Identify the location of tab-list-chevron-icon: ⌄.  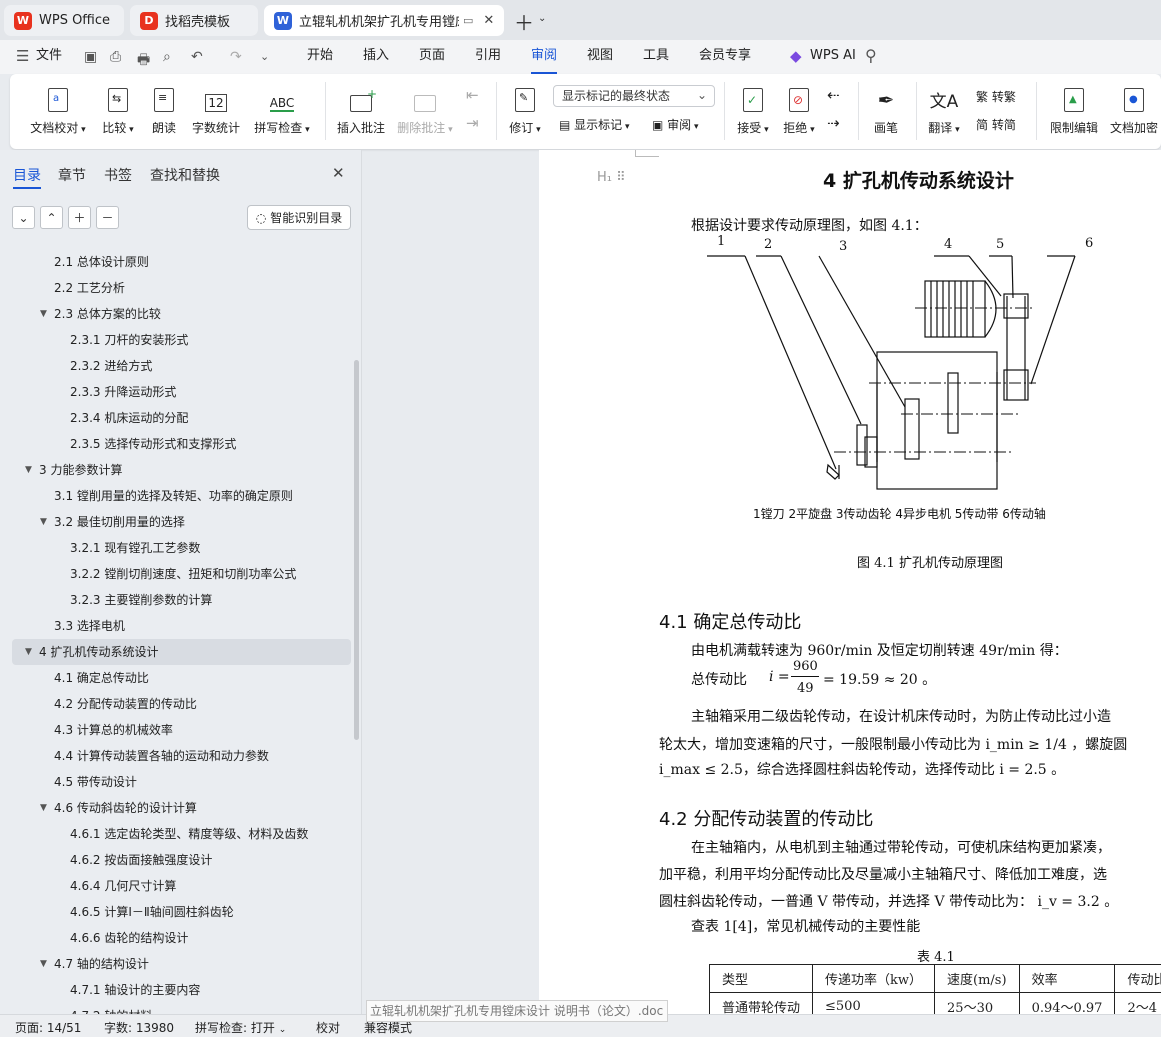
(542, 18).